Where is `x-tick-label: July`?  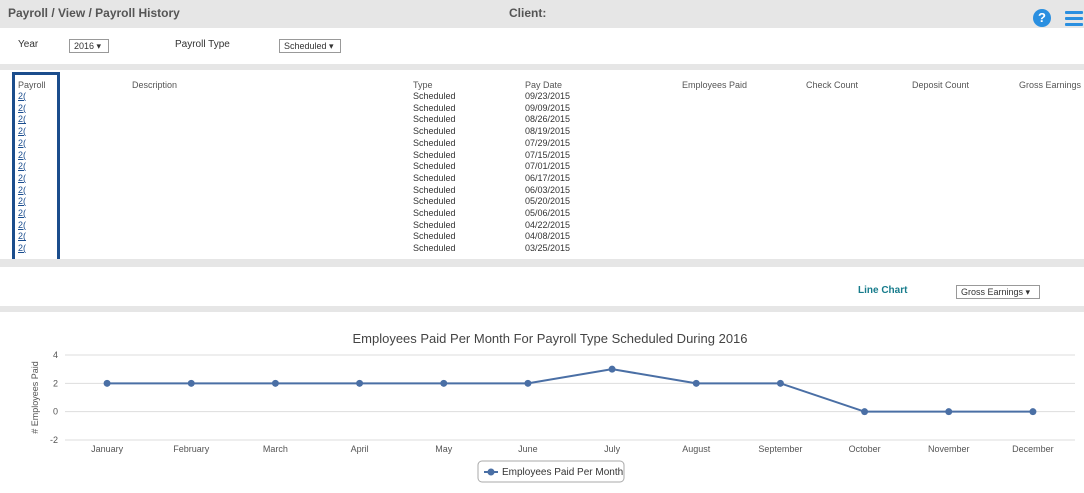
x-tick-label: July is located at coordinates (612, 449).